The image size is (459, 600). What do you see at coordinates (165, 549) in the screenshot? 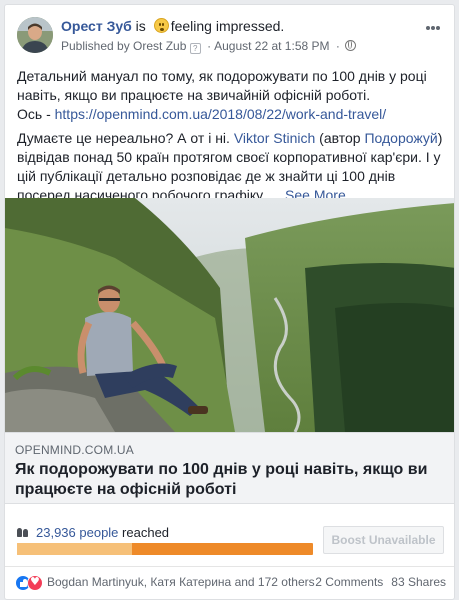
I see `reach-progress-bar` at bounding box center [165, 549].